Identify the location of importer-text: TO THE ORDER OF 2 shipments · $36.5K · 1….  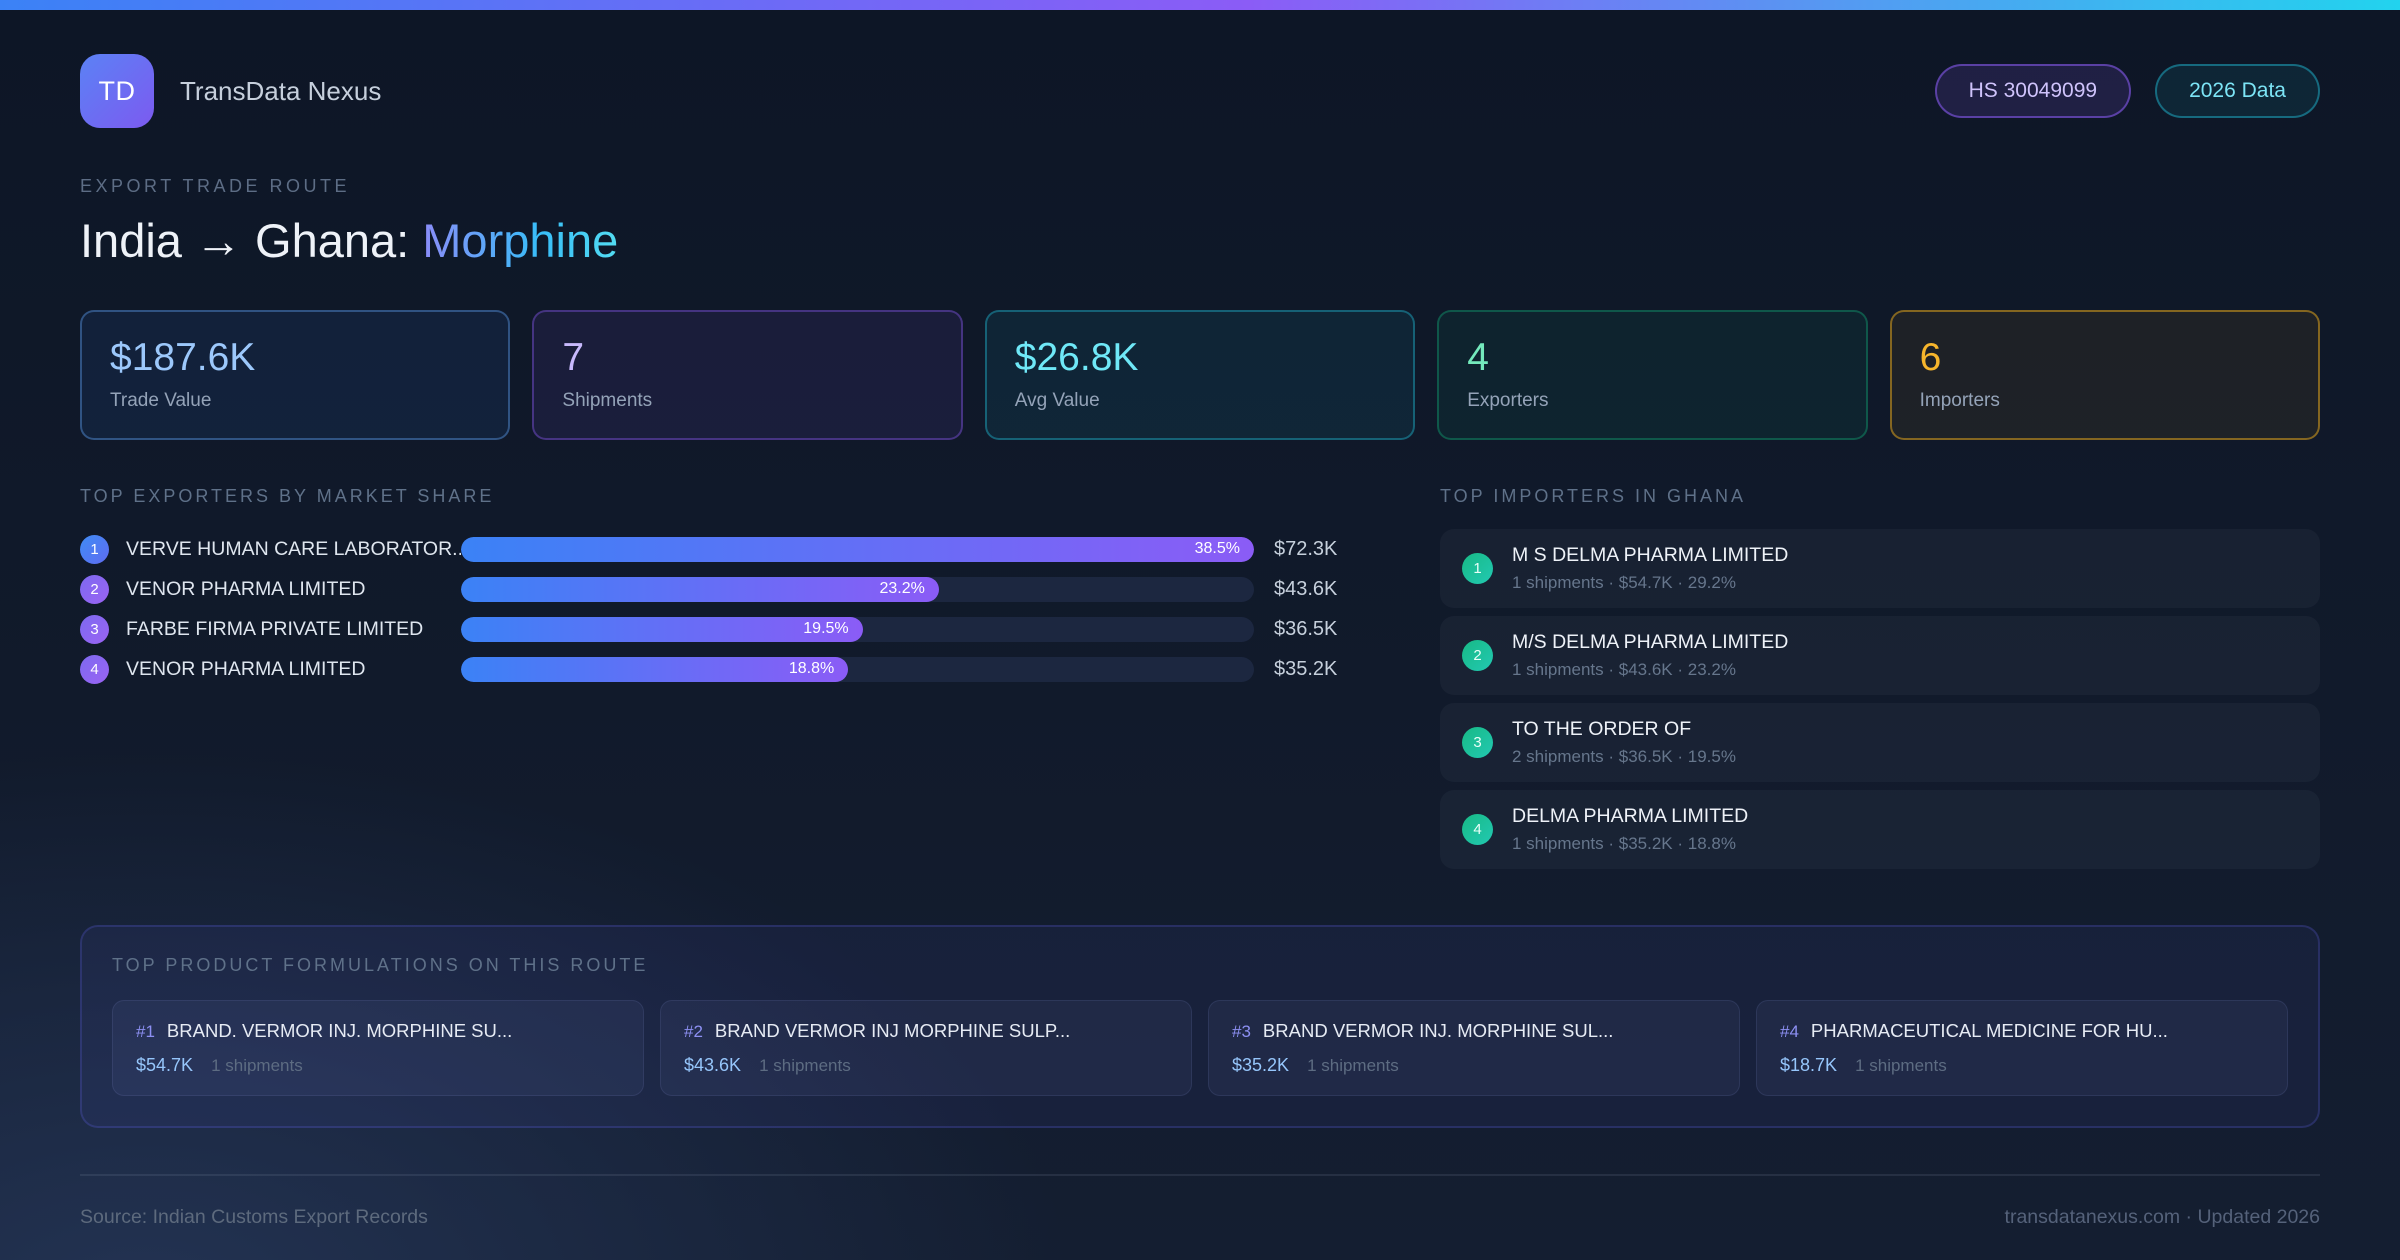
(1624, 742).